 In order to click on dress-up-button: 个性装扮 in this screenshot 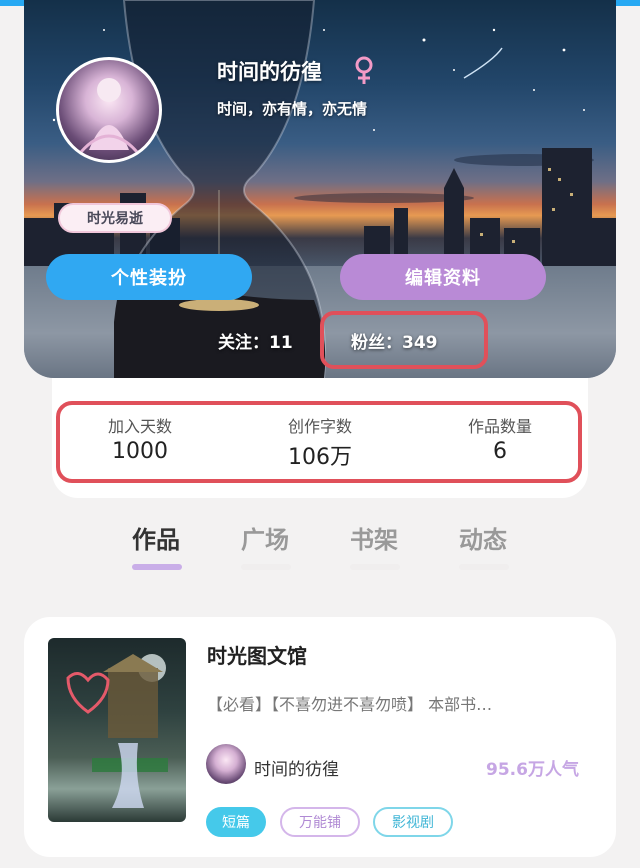, I will do `click(149, 277)`.